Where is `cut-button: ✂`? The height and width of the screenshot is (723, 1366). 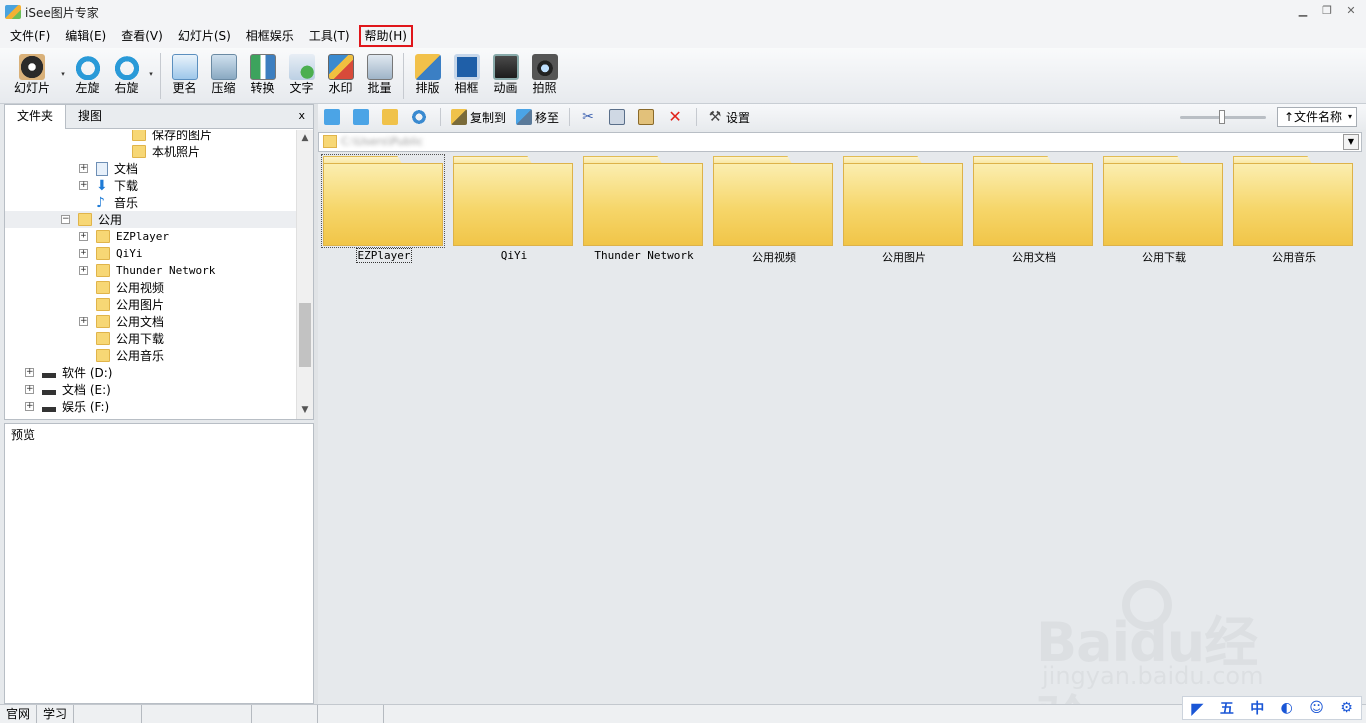 cut-button: ✂ is located at coordinates (589, 117).